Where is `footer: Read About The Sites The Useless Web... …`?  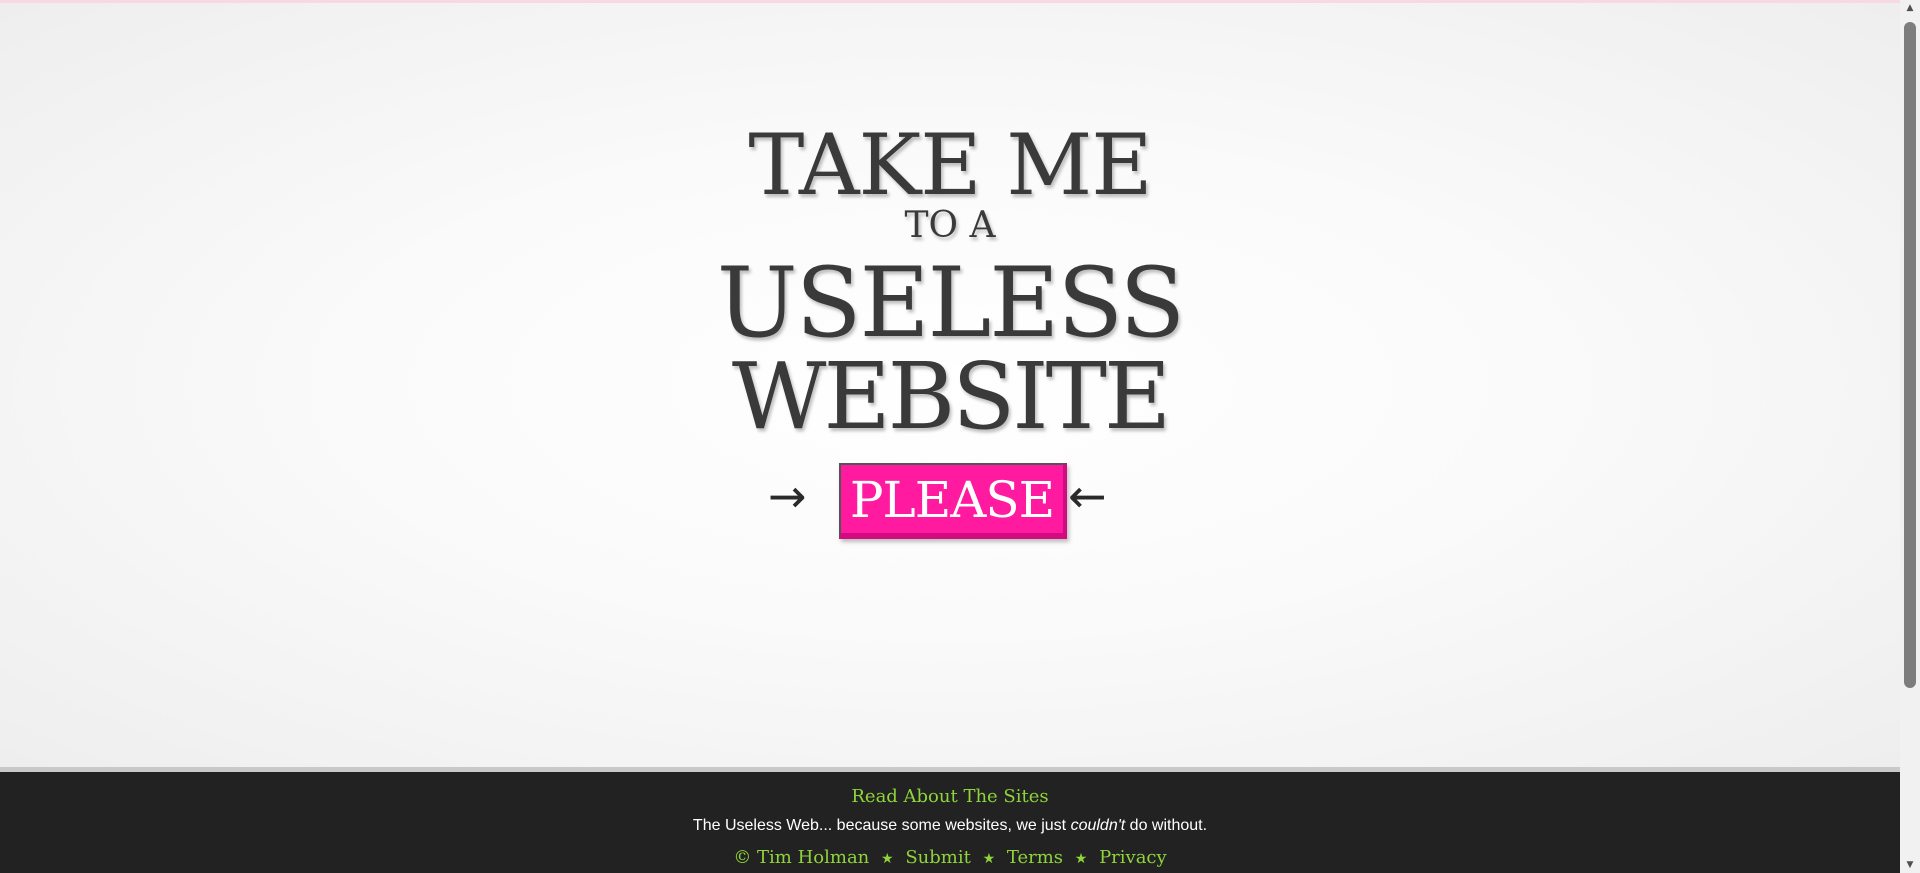 footer: Read About The Sites The Useless Web... … is located at coordinates (950, 820).